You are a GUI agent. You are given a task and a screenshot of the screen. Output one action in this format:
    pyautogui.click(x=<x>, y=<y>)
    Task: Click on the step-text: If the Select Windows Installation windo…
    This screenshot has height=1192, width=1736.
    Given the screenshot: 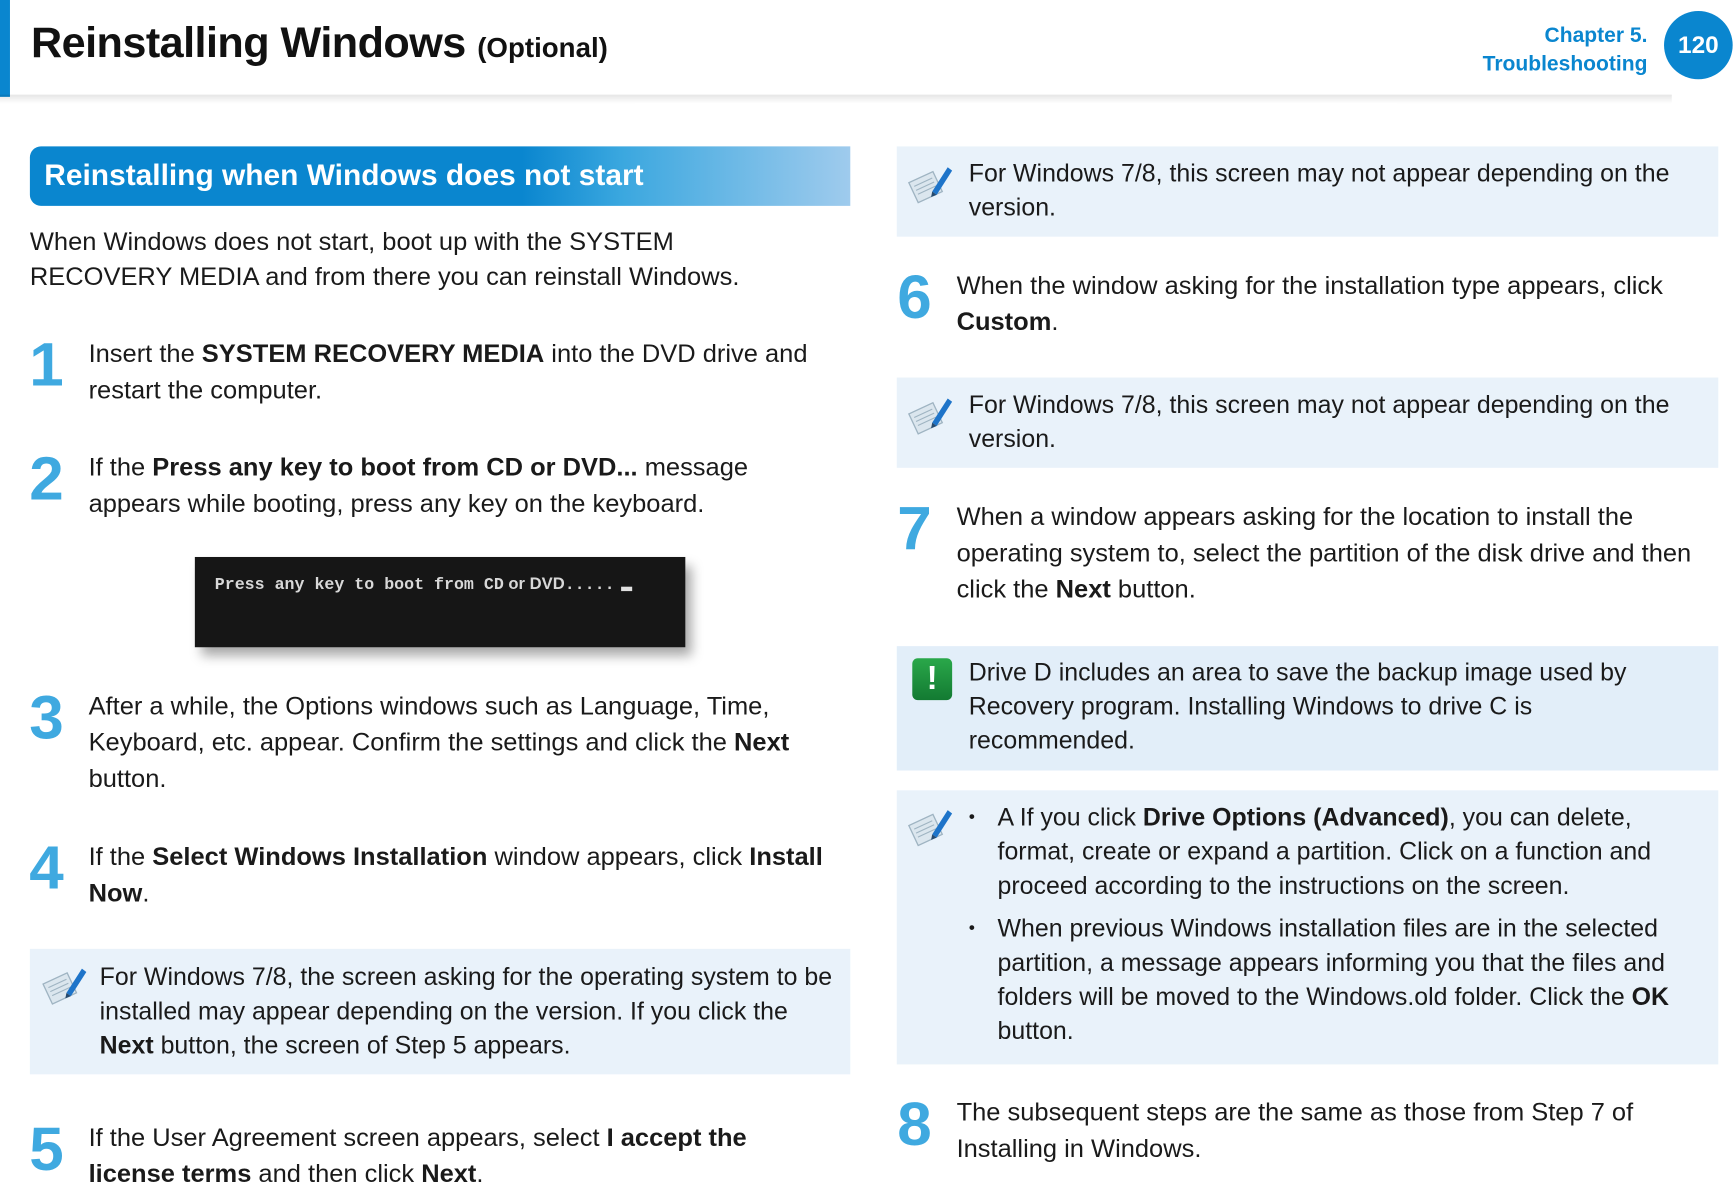 What is the action you would take?
    pyautogui.click(x=460, y=875)
    